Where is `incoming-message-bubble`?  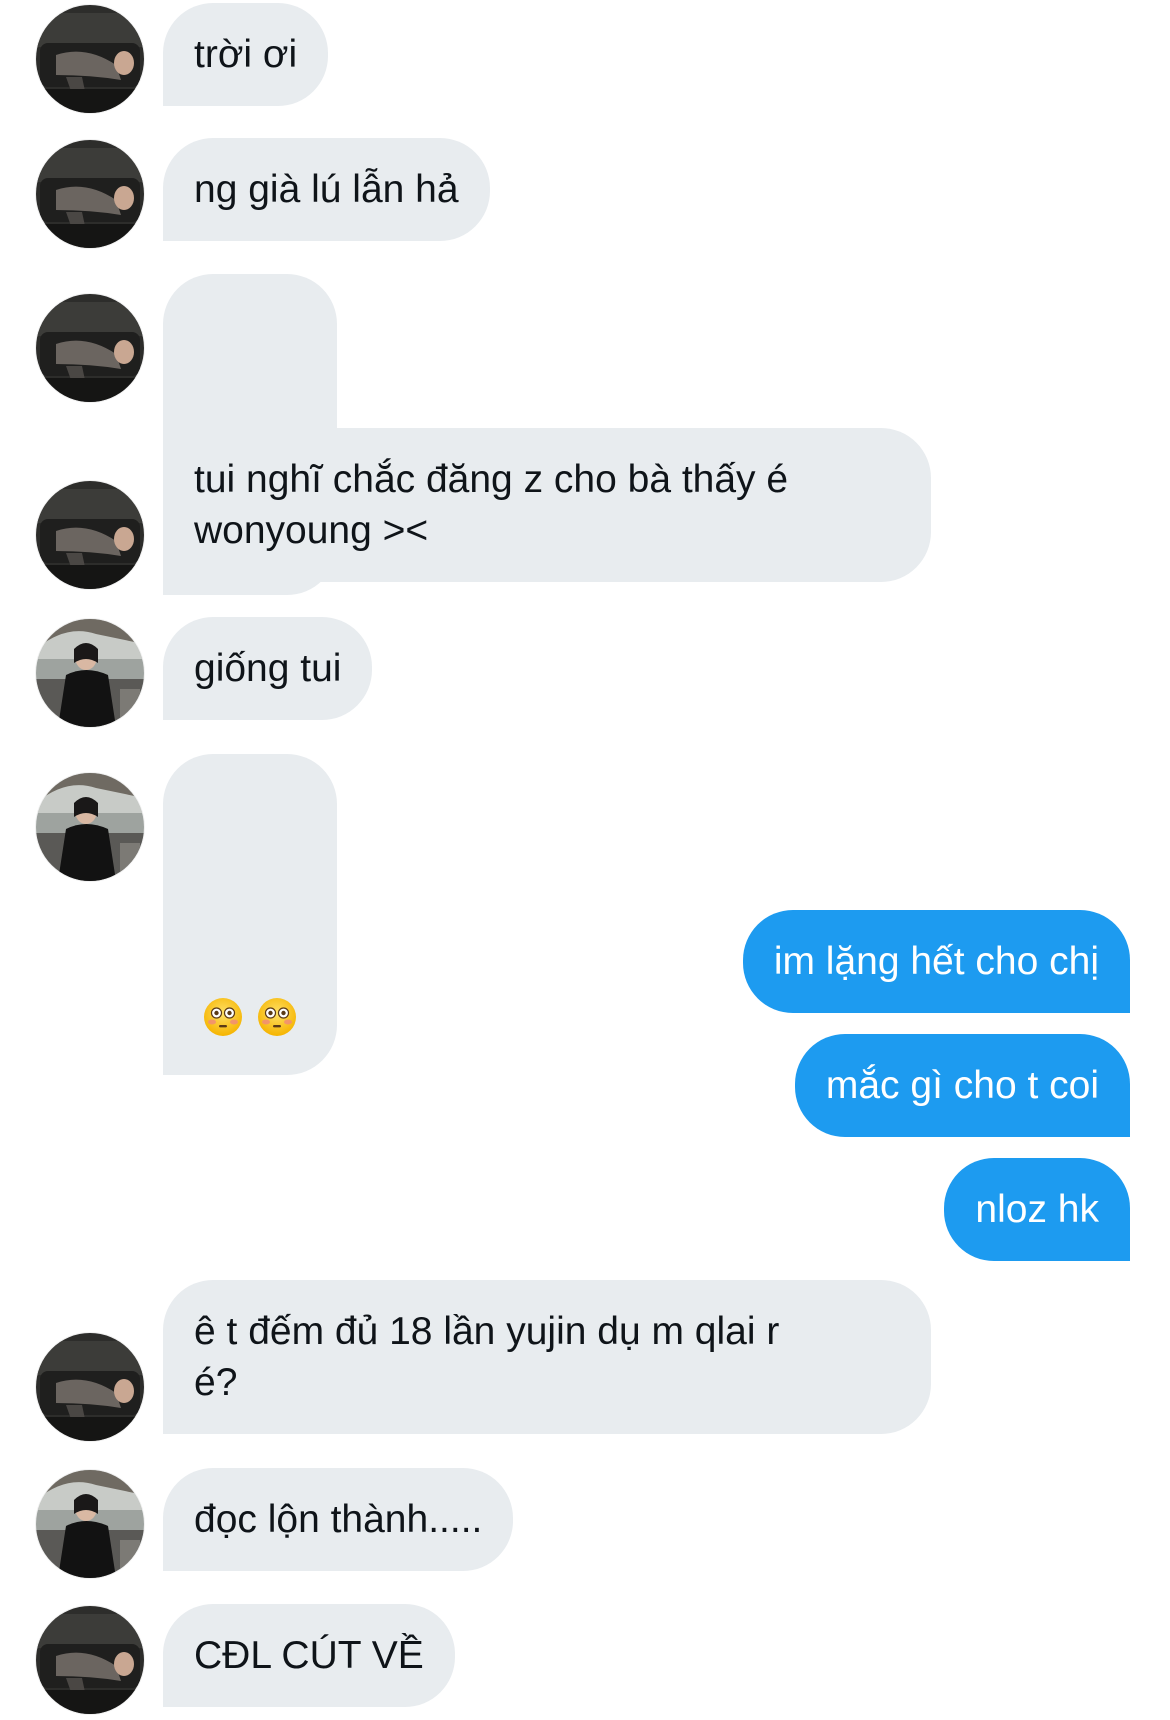 incoming-message-bubble is located at coordinates (250, 914).